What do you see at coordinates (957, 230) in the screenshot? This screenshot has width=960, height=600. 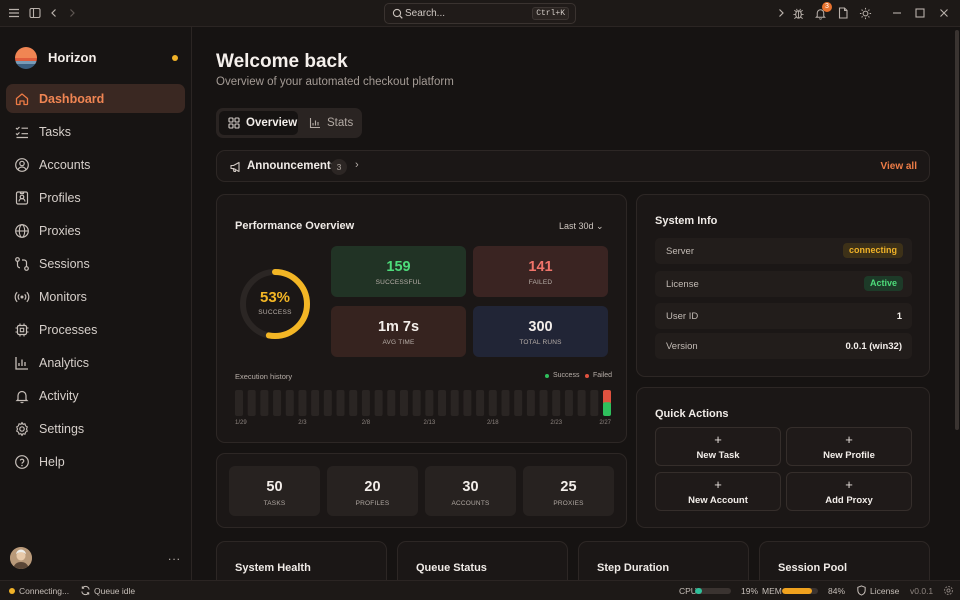 I see `main-scrollbar` at bounding box center [957, 230].